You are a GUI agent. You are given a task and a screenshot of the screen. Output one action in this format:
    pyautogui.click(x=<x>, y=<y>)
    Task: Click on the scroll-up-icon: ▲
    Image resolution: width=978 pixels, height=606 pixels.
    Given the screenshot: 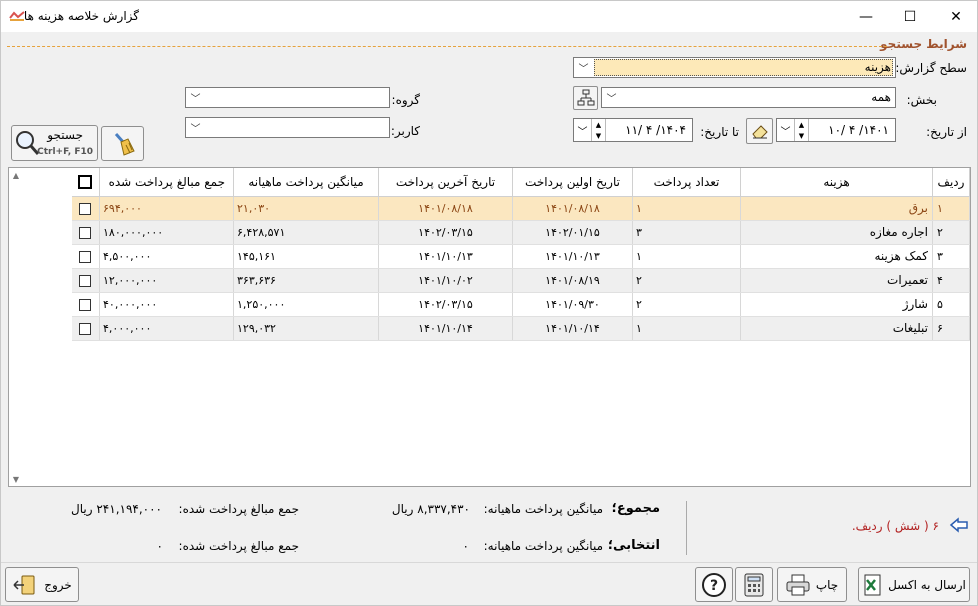 What is the action you would take?
    pyautogui.click(x=16, y=175)
    